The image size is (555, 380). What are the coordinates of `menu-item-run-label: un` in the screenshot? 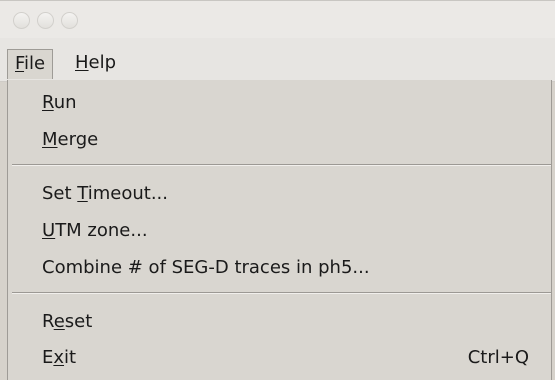 It's located at (65, 102).